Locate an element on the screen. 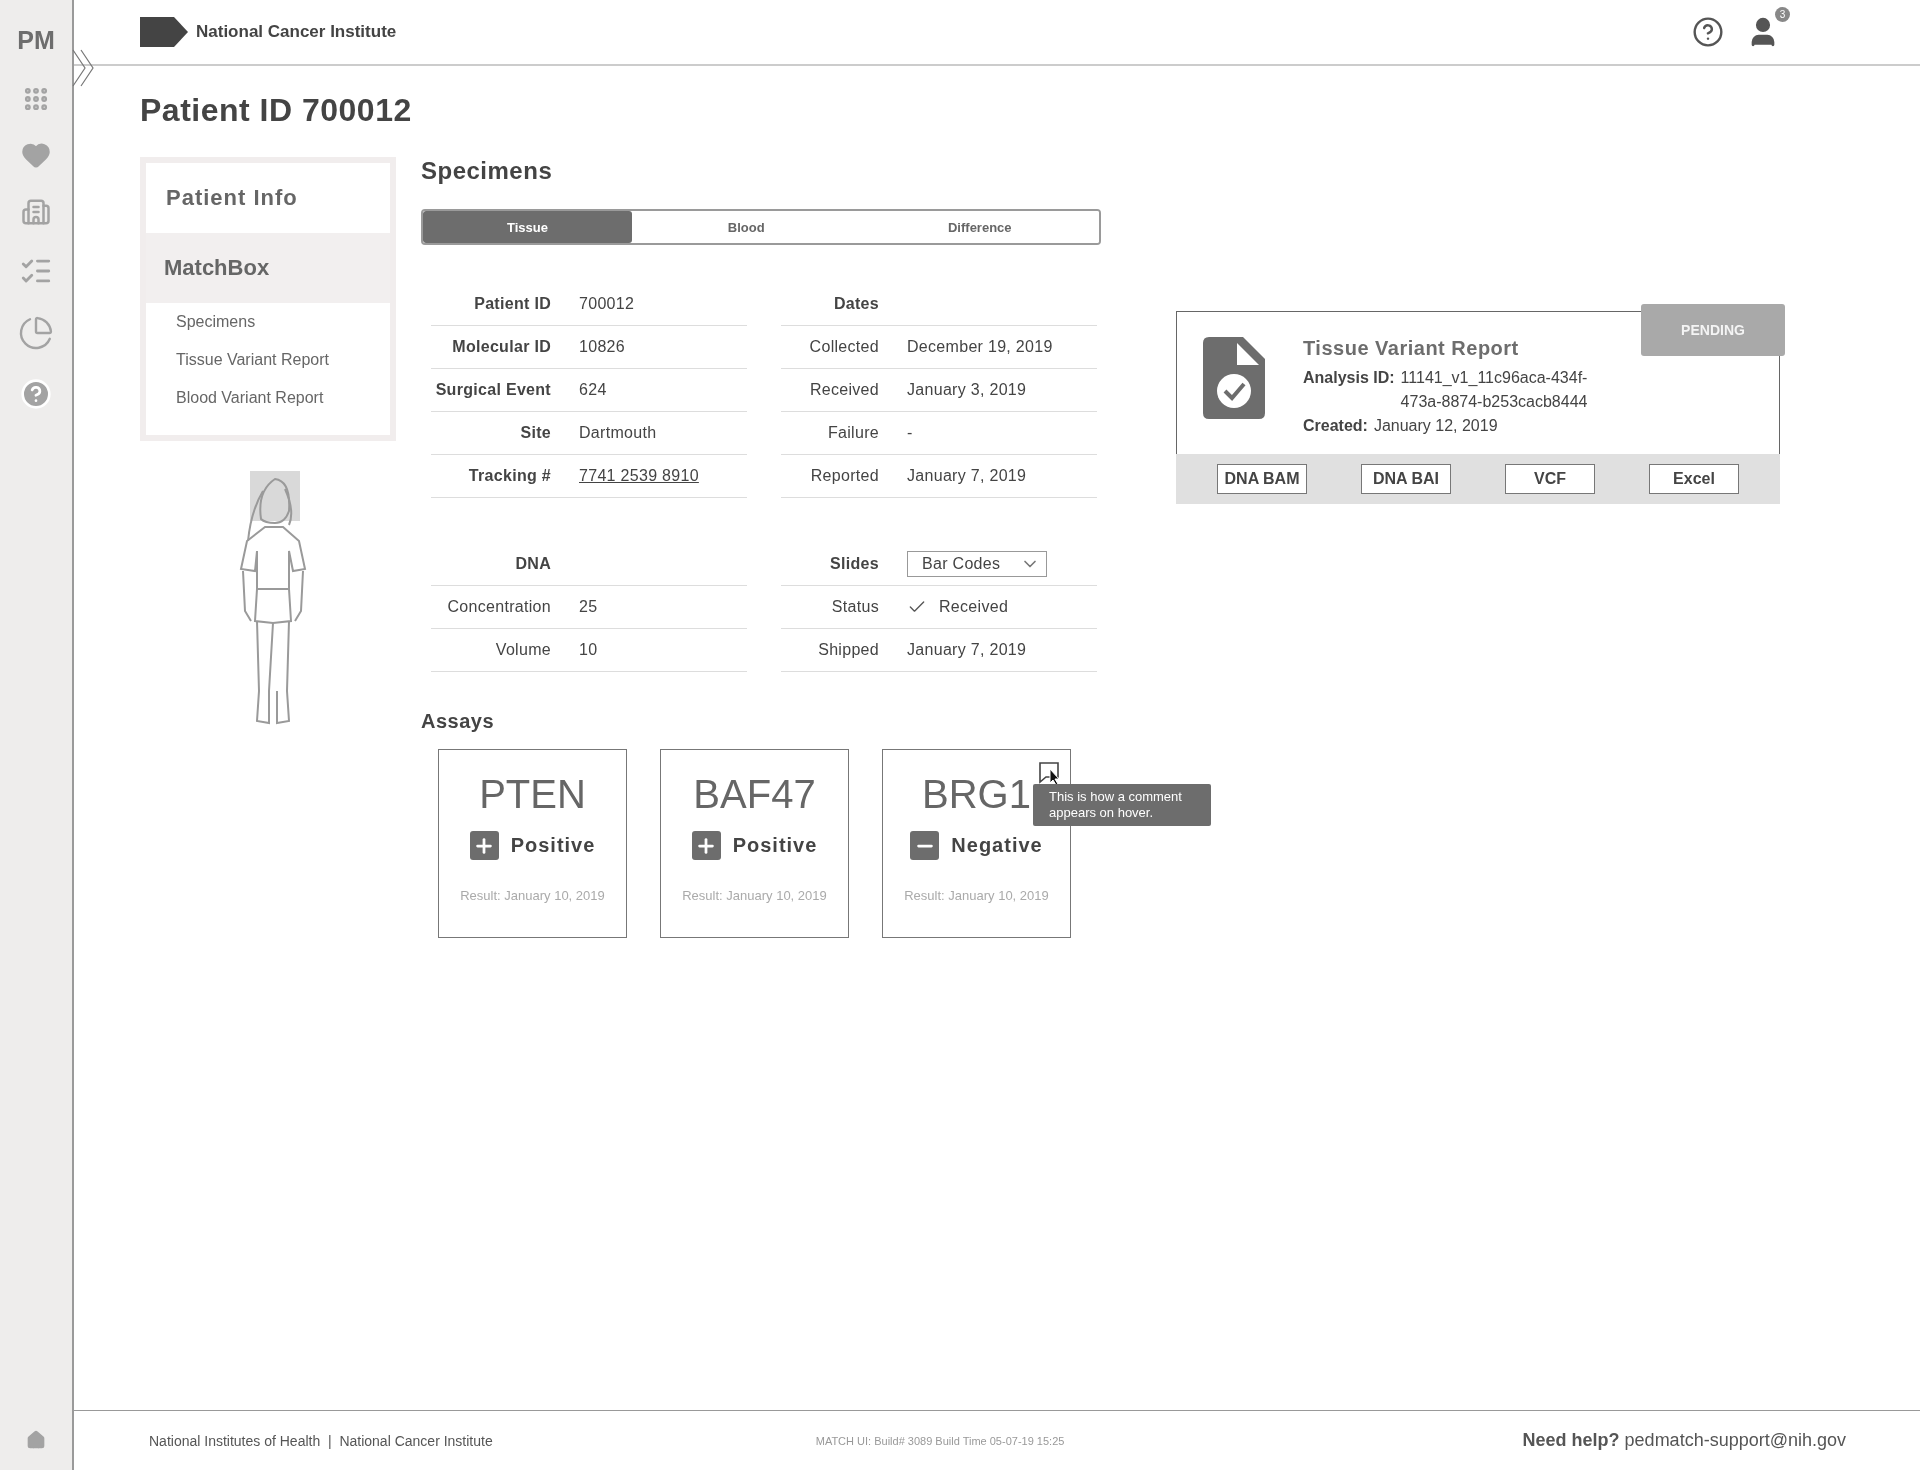  comment-tooltip: This is how a comment appears on hover. is located at coordinates (1122, 805).